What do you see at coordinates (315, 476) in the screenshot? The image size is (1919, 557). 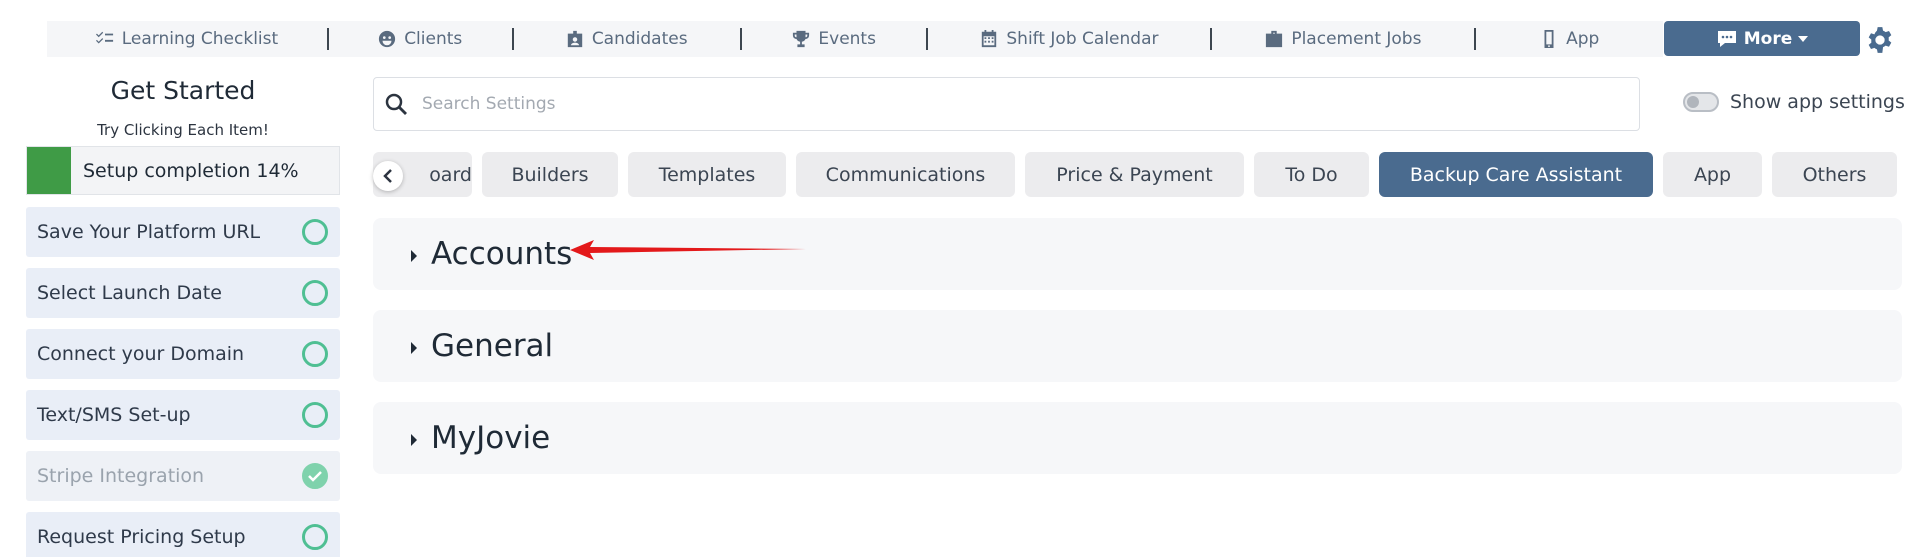 I see `check-circle-icon` at bounding box center [315, 476].